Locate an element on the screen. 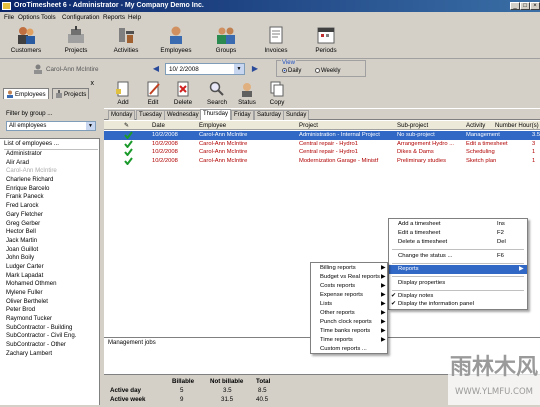 The width and height of the screenshot is (540, 407). management-jobs-label: Management jobs is located at coordinates (132, 343).